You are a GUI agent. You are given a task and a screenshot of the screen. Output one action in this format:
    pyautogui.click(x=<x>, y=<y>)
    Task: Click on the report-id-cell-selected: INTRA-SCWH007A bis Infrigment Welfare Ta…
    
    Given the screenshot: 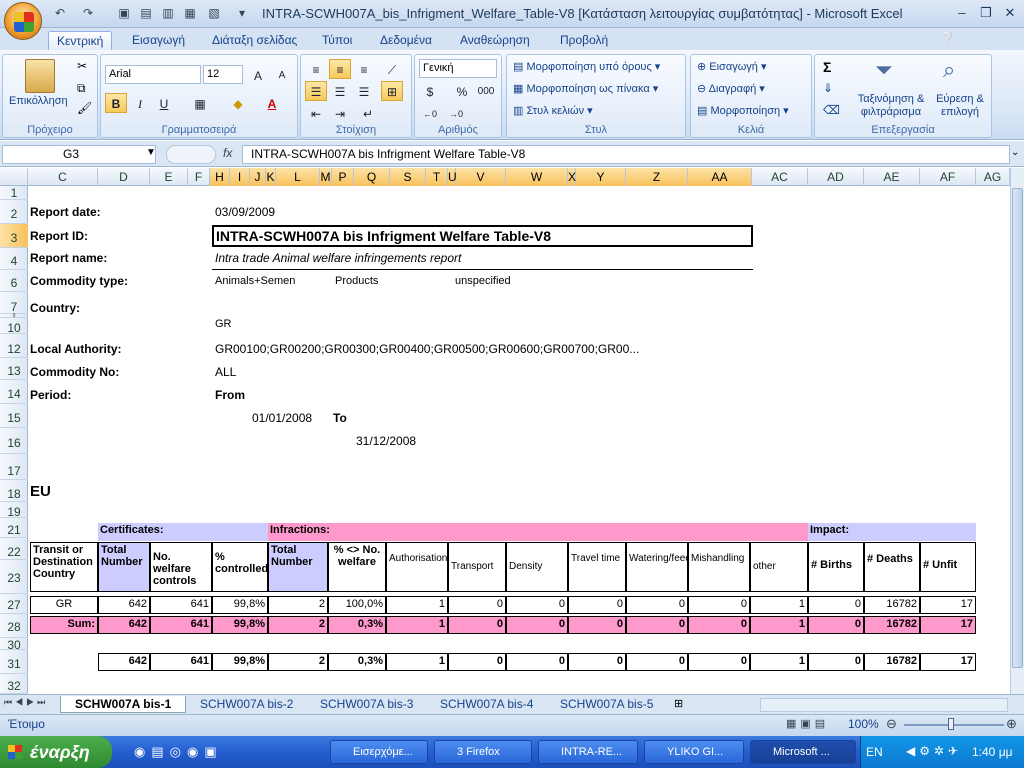 What is the action you would take?
    pyautogui.click(x=482, y=236)
    